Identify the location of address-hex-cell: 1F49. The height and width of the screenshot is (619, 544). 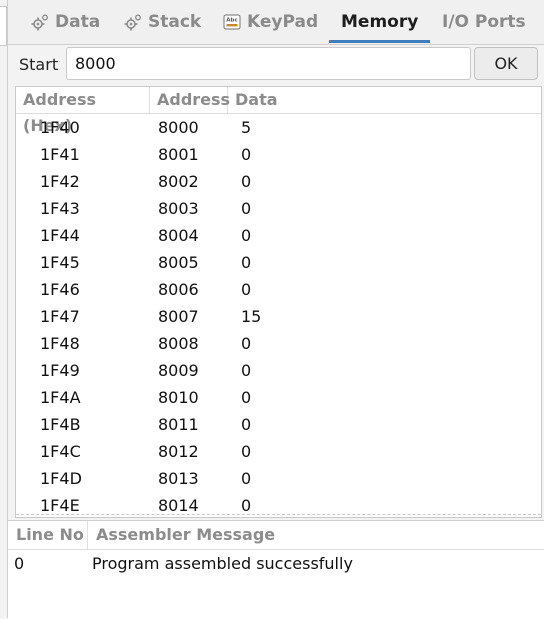
(60, 370).